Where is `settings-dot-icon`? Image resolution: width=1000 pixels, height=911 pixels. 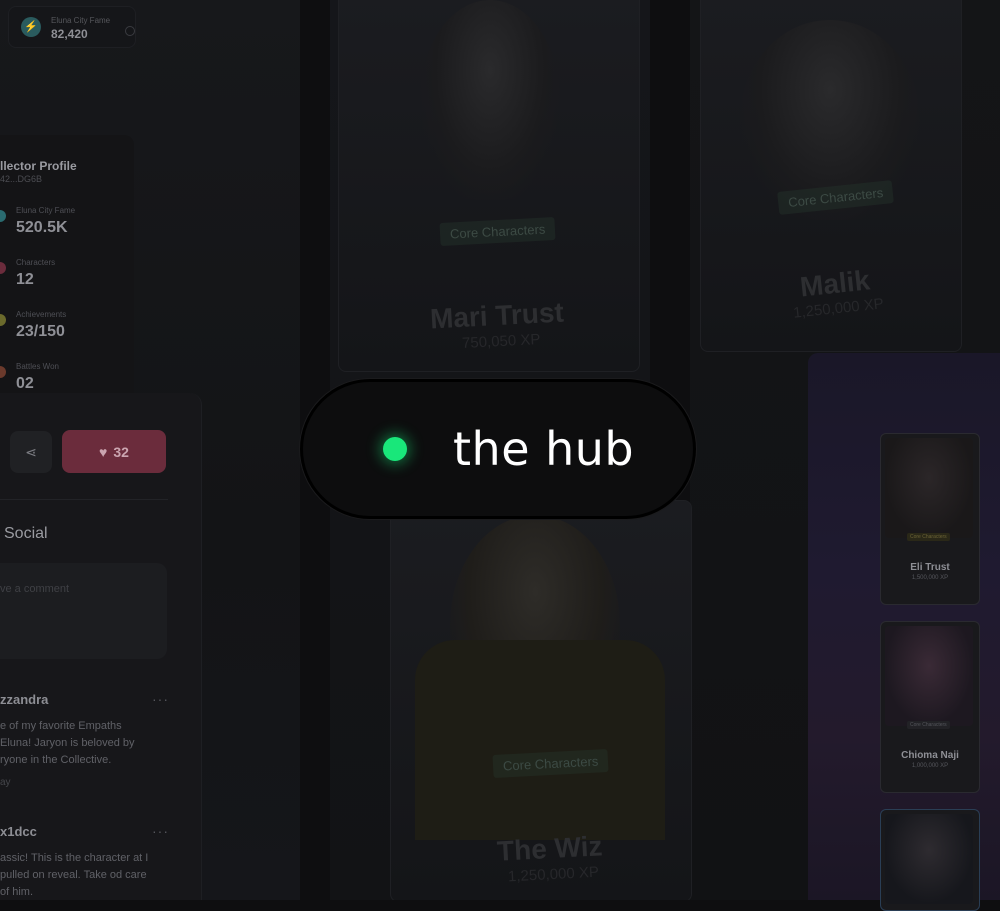
settings-dot-icon is located at coordinates (130, 31).